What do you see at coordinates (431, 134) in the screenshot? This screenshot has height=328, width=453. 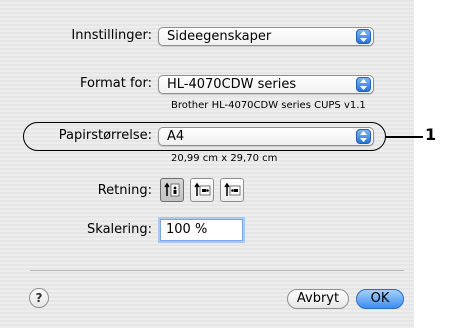 I see `callout-number: 1` at bounding box center [431, 134].